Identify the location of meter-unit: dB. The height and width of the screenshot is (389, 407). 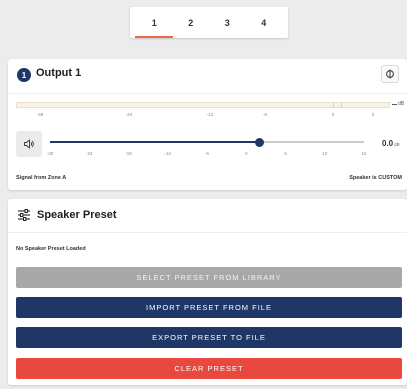
(398, 104).